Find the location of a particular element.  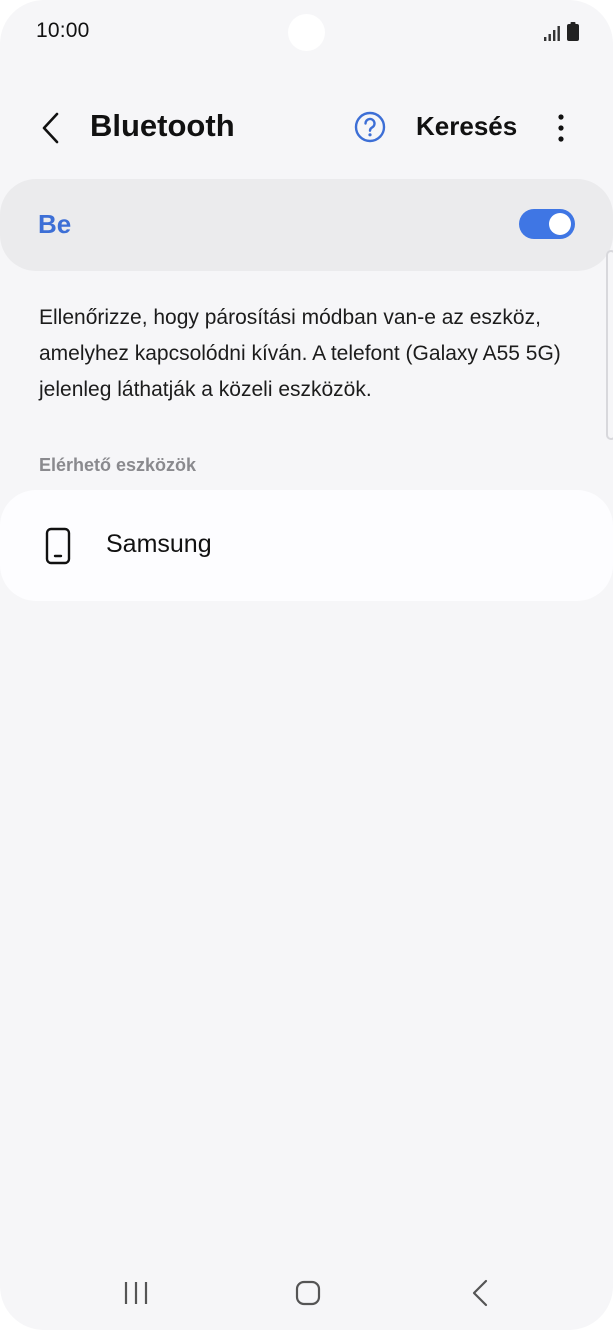

status-bar: 10:00 is located at coordinates (306, 32).